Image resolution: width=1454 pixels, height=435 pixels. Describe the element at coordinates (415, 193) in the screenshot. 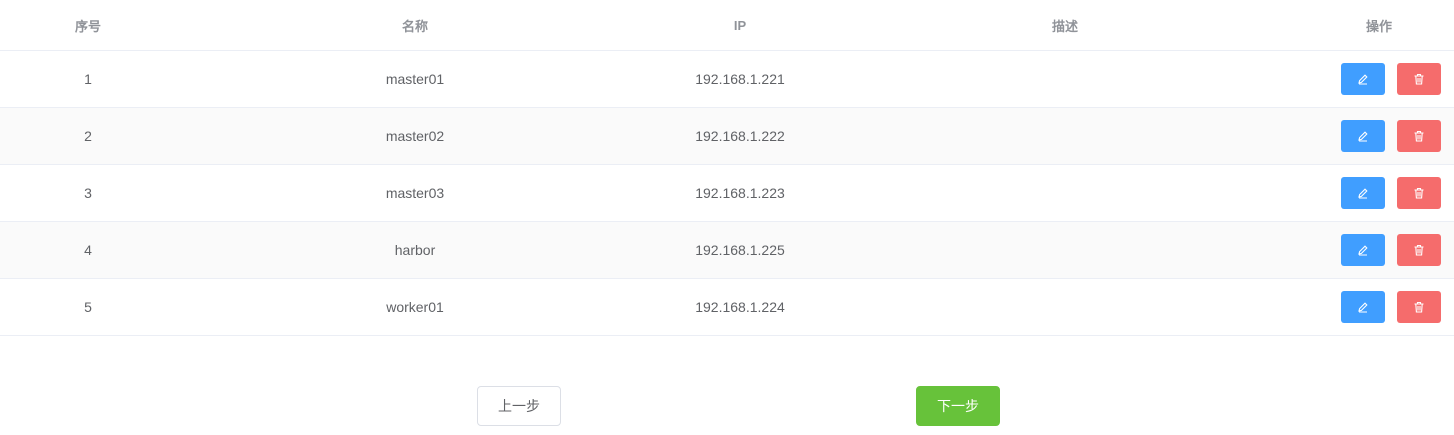

I see `row-name-cell: master03` at that location.